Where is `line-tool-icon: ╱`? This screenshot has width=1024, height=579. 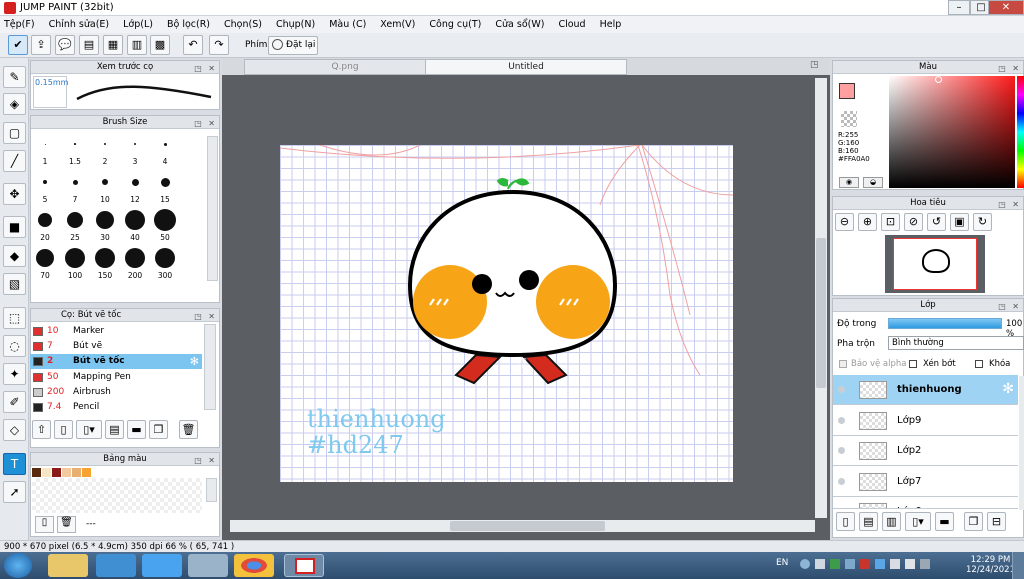
line-tool-icon: ╱ is located at coordinates (14, 161).